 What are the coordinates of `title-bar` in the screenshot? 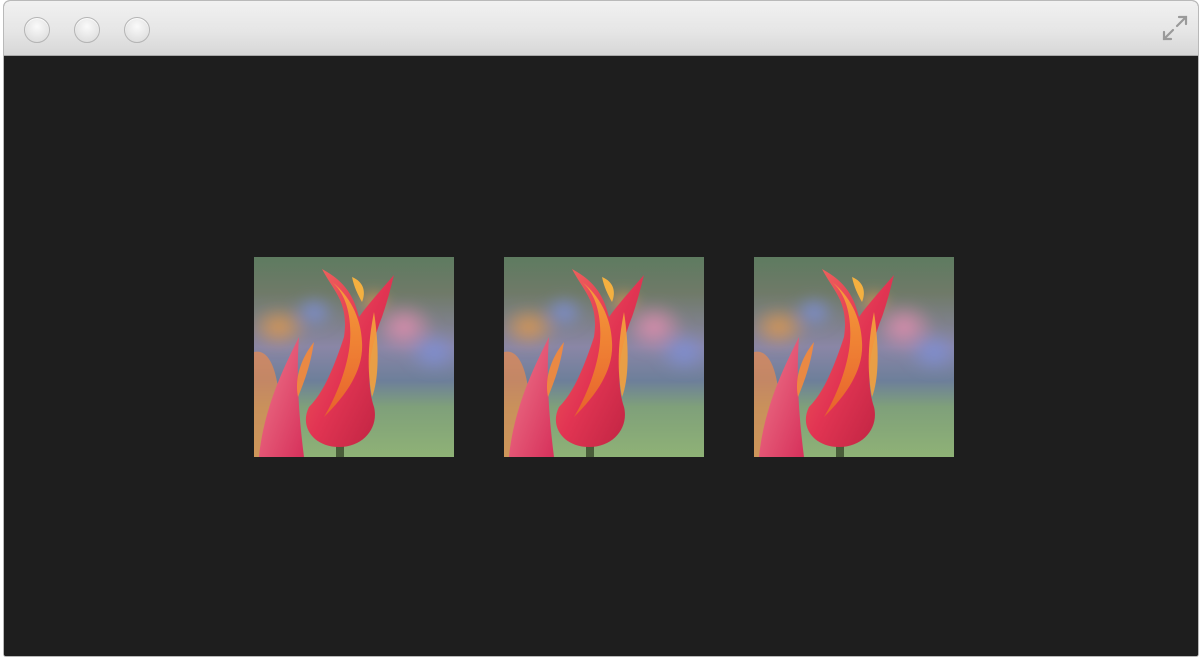 It's located at (601, 28).